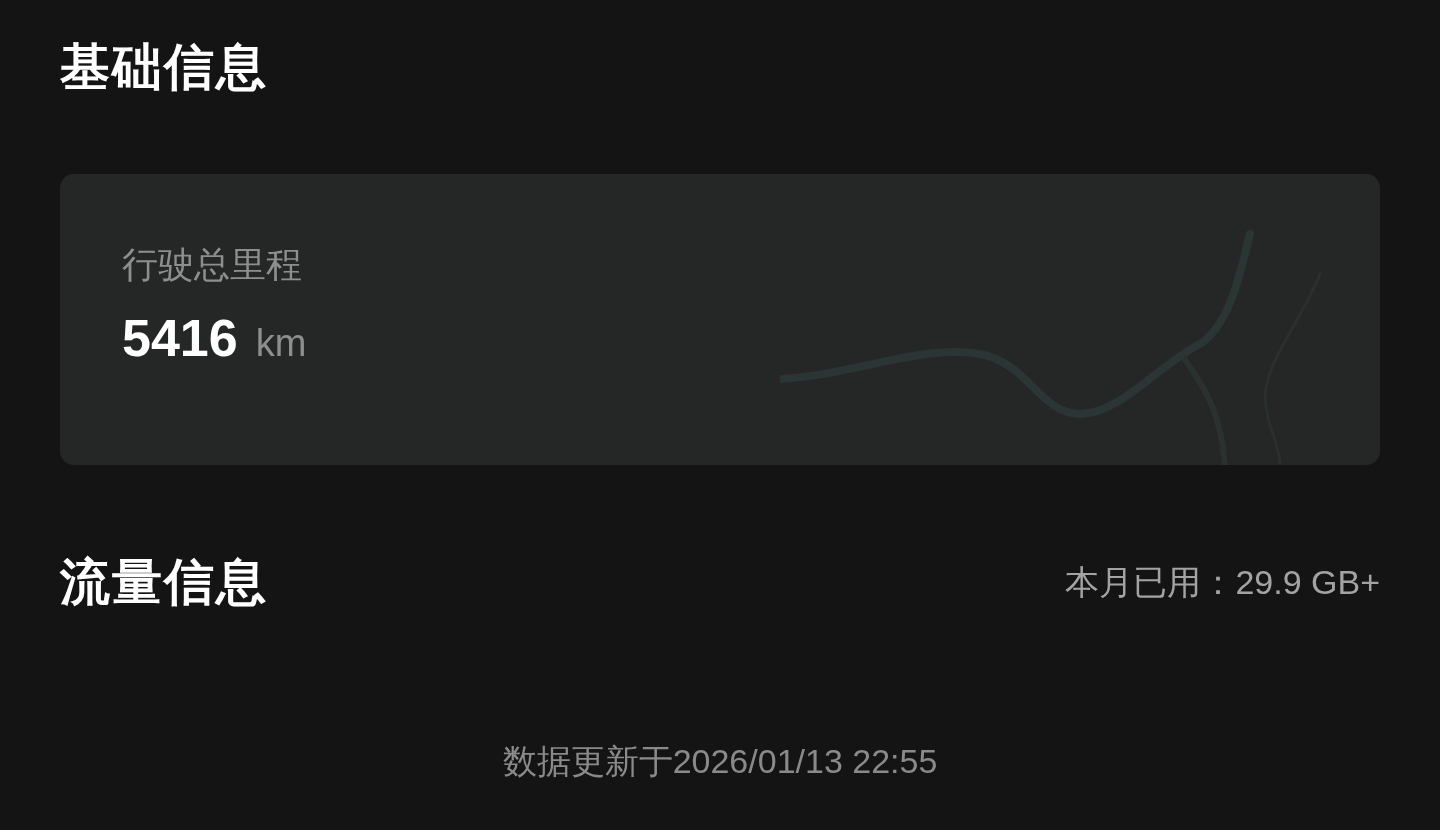 This screenshot has width=1440, height=830. Describe the element at coordinates (164, 582) in the screenshot. I see `section-title: 流量信息` at that location.